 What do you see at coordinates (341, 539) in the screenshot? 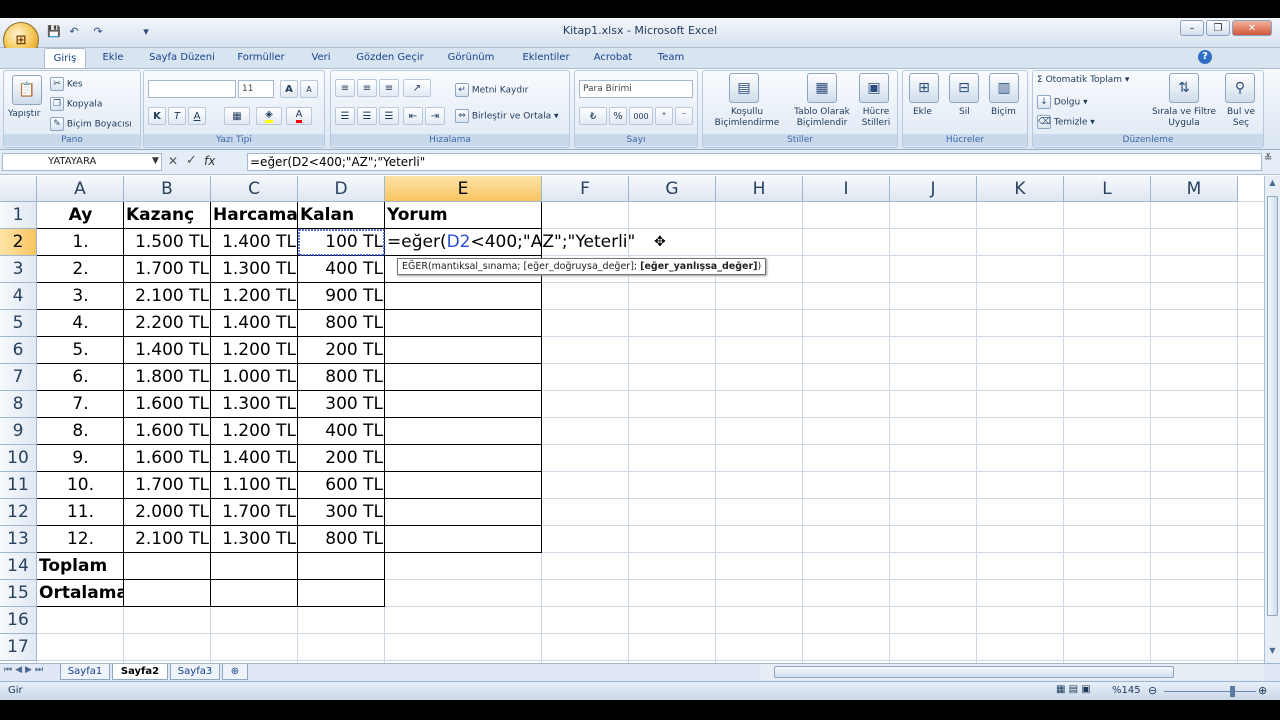
I see `cell-d13: 800 TL` at bounding box center [341, 539].